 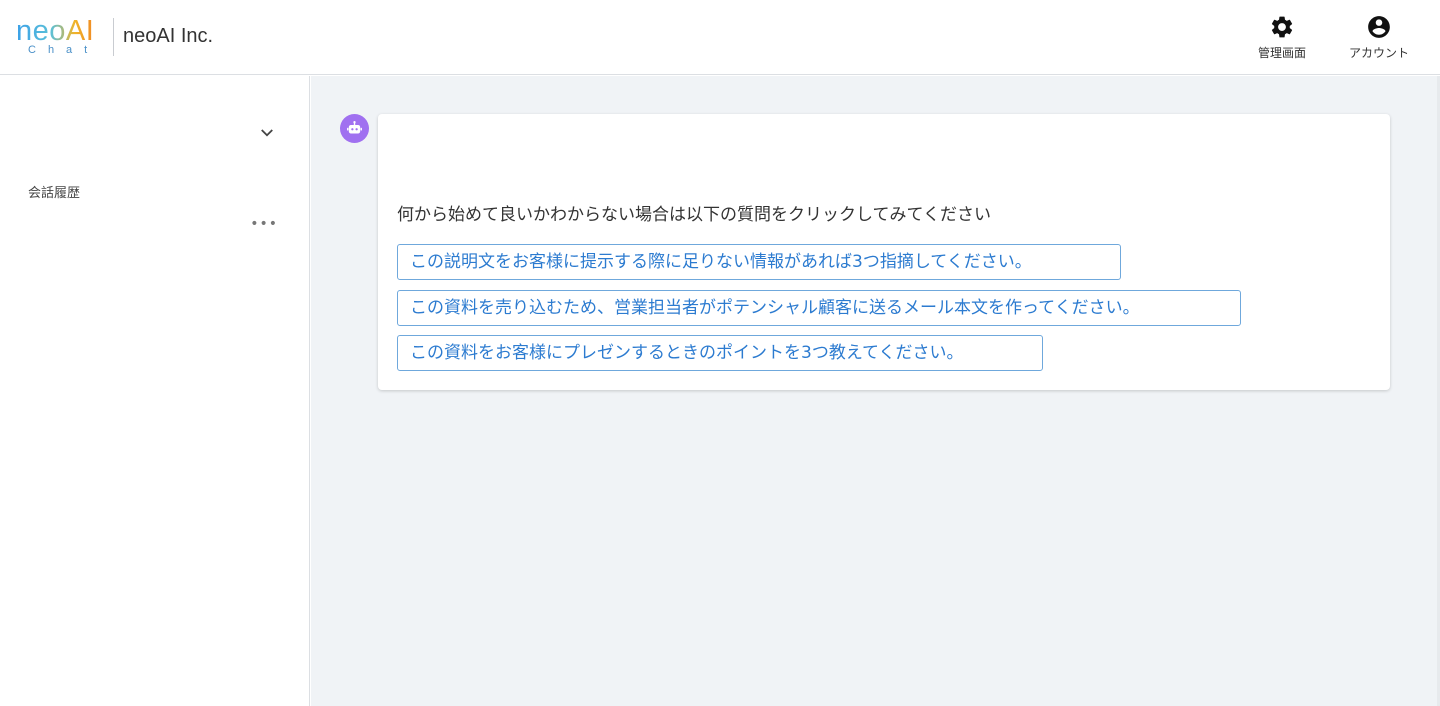 What do you see at coordinates (720, 353) in the screenshot?
I see `suggestion-button: この資料をお客様にプレゼンするときのポイントを3つ教えてください。` at bounding box center [720, 353].